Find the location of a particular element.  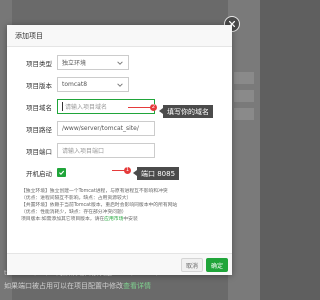

project-type-select: 独立环境 is located at coordinates (93, 62).